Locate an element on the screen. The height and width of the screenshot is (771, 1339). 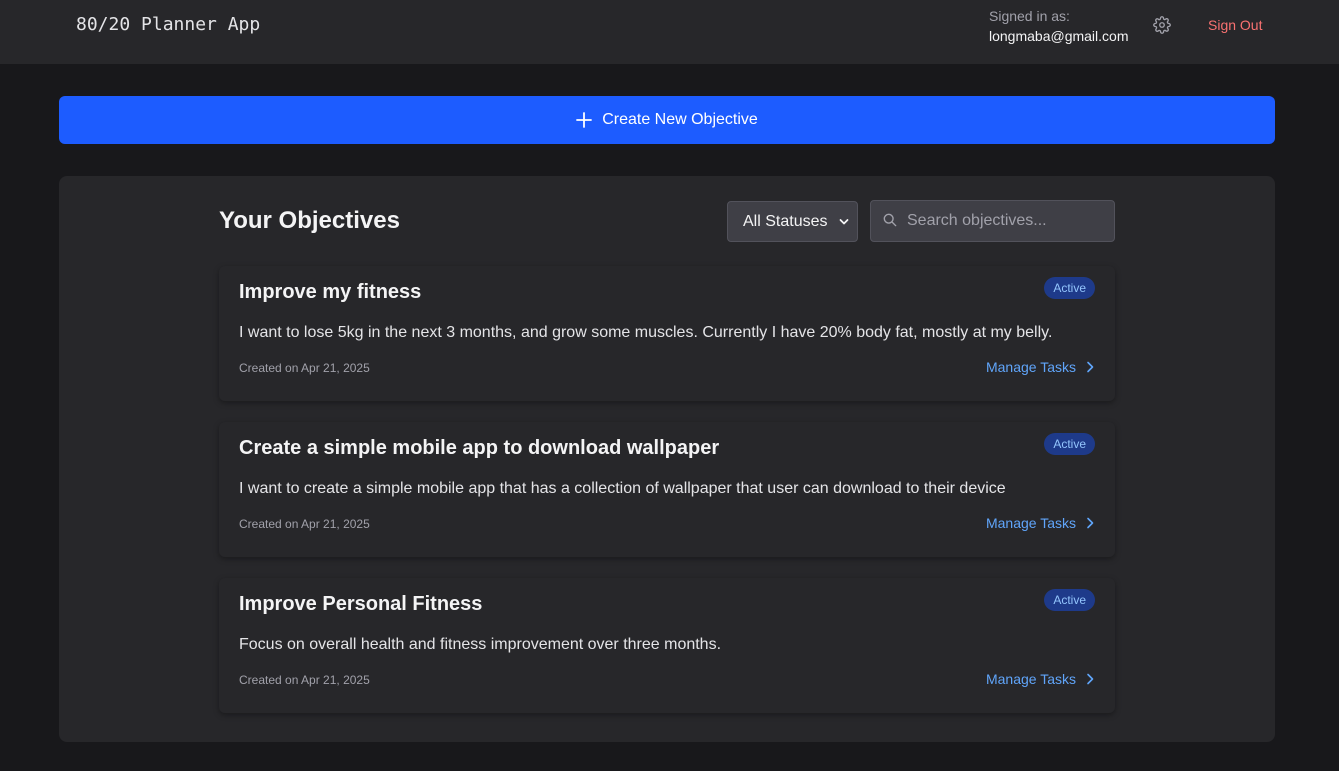
create-objective-button: Create New Objective is located at coordinates (667, 120).